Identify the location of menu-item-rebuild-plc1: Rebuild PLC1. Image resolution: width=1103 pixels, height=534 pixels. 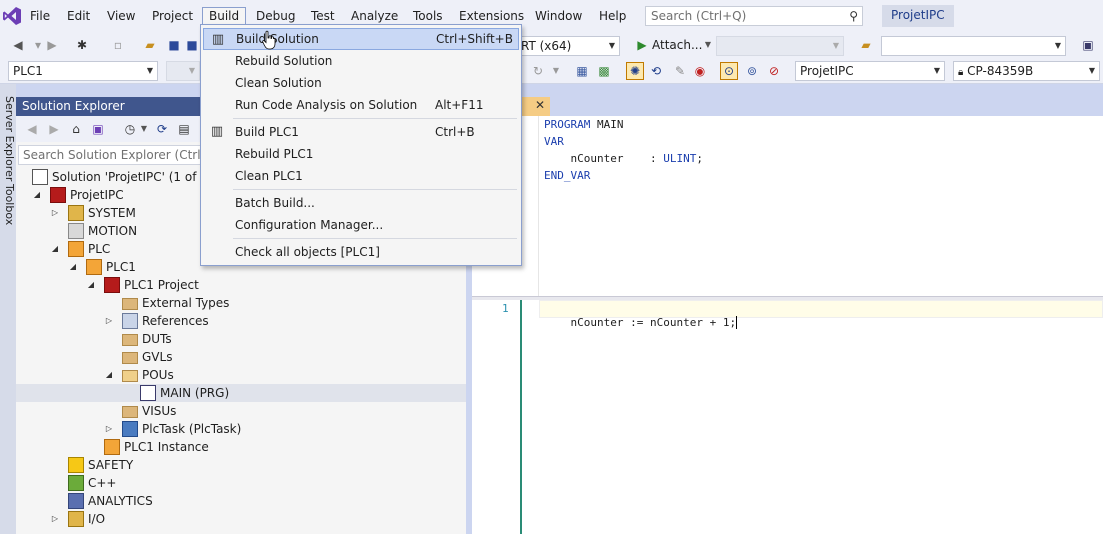
(361, 154).